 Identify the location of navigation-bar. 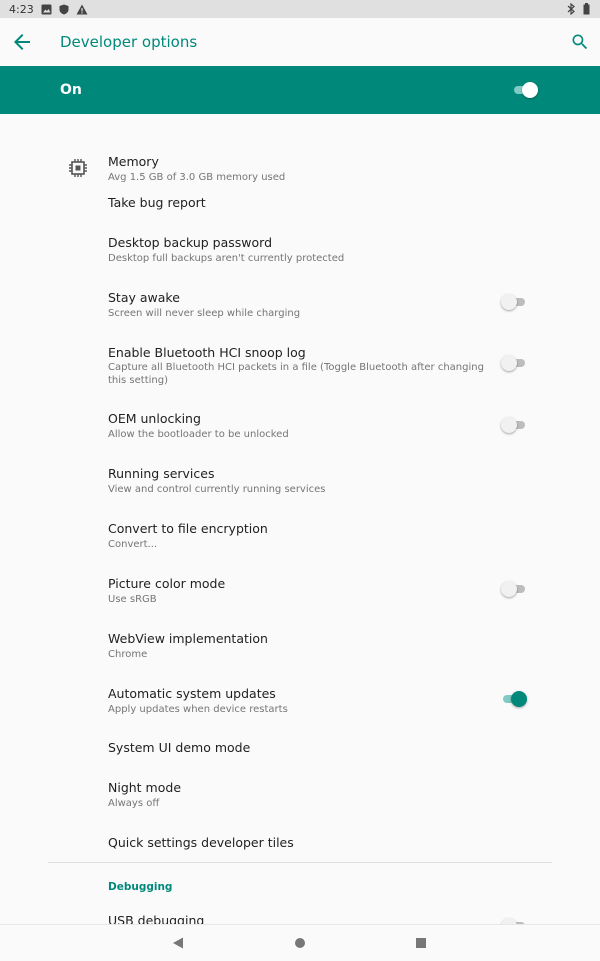
(300, 942).